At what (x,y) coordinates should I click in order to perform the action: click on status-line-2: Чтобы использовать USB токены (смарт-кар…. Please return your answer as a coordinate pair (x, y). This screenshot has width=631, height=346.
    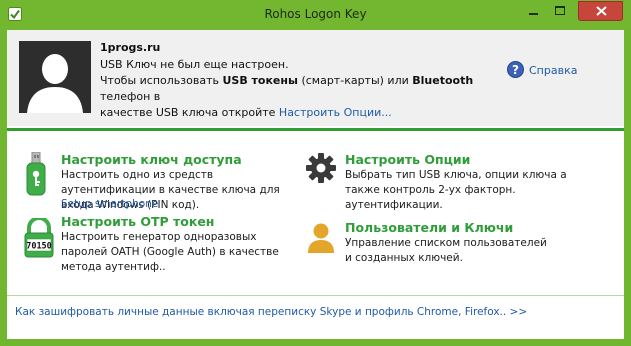
    Looking at the image, I should click on (310, 89).